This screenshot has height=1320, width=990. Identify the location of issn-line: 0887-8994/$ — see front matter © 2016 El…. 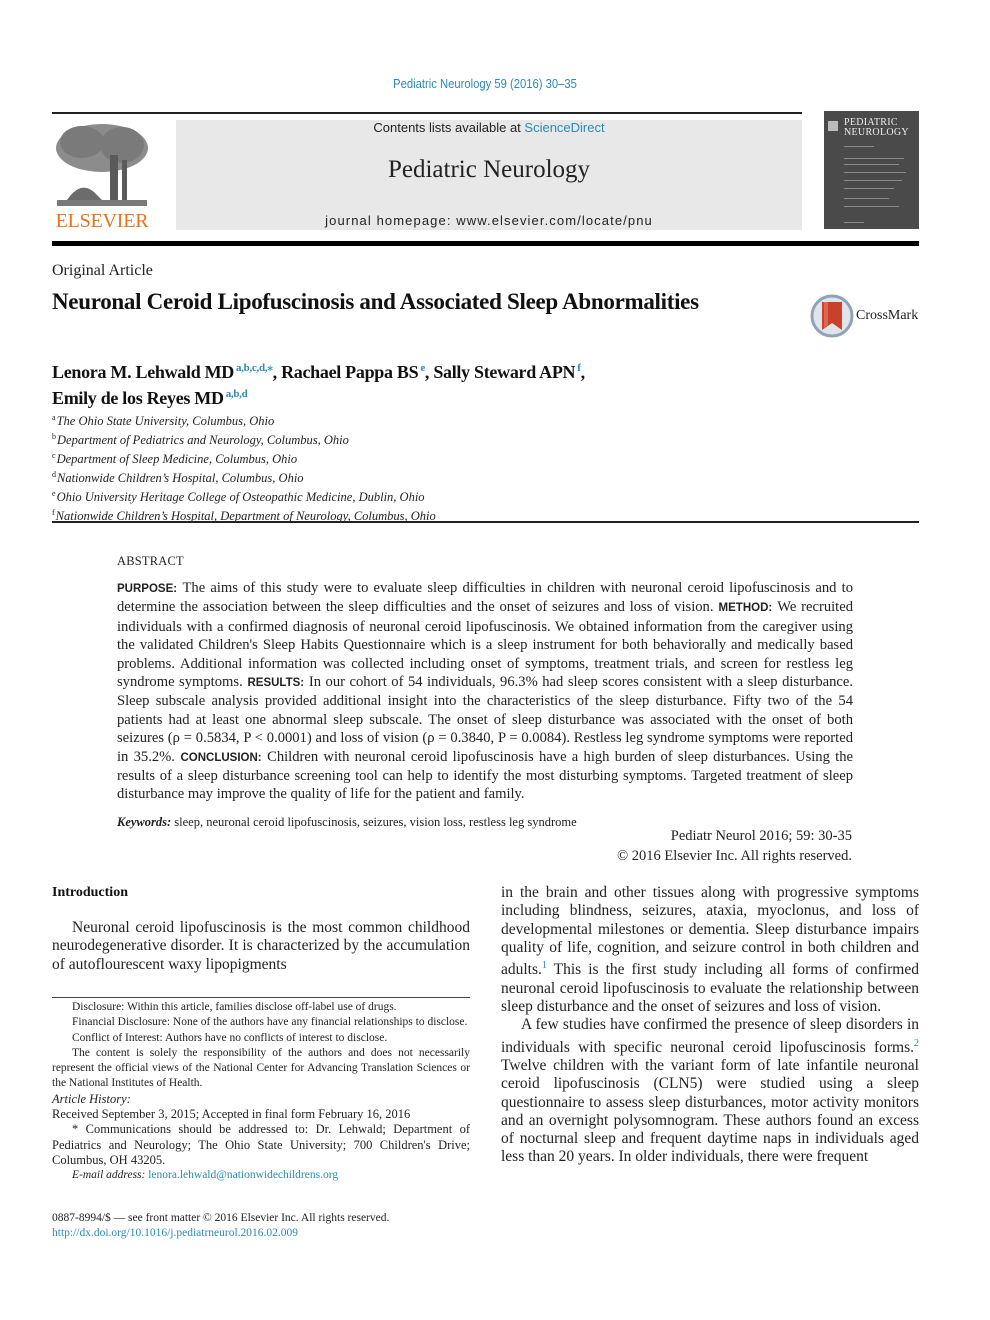
(221, 1218).